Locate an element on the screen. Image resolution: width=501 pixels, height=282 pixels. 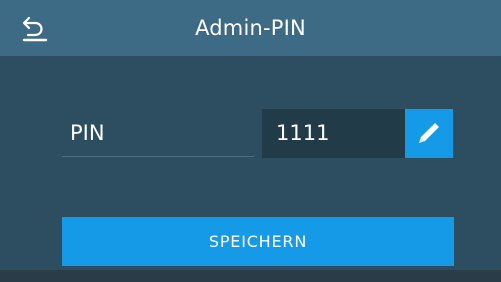
page-title: Admin-PIN is located at coordinates (250, 28).